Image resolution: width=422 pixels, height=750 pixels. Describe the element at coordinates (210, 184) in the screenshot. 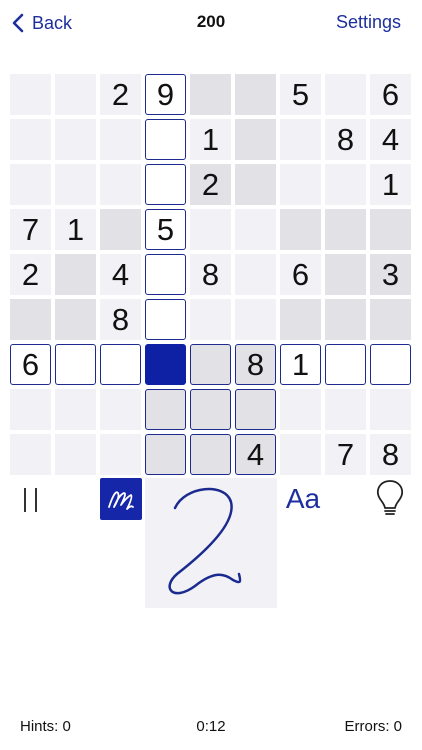

I see `cell-r3-c5: 2` at that location.